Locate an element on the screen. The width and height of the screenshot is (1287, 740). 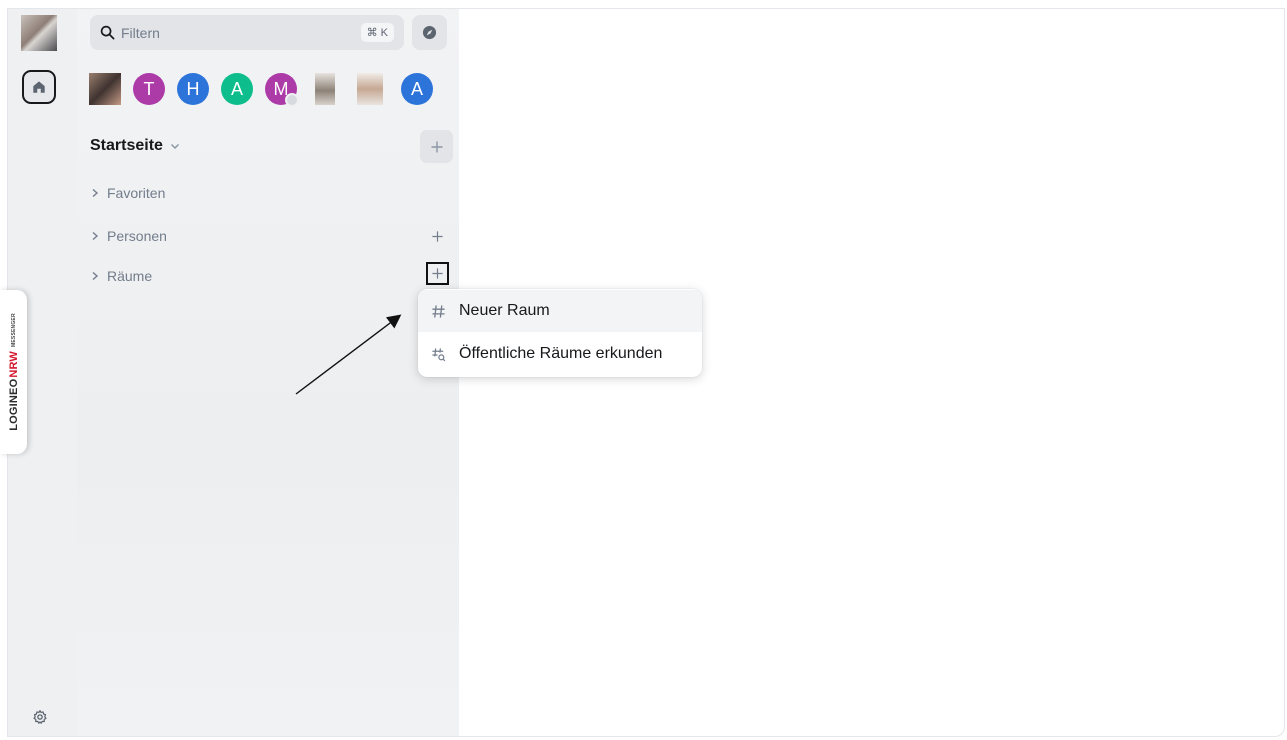
chevron-down-icon is located at coordinates (174, 146).